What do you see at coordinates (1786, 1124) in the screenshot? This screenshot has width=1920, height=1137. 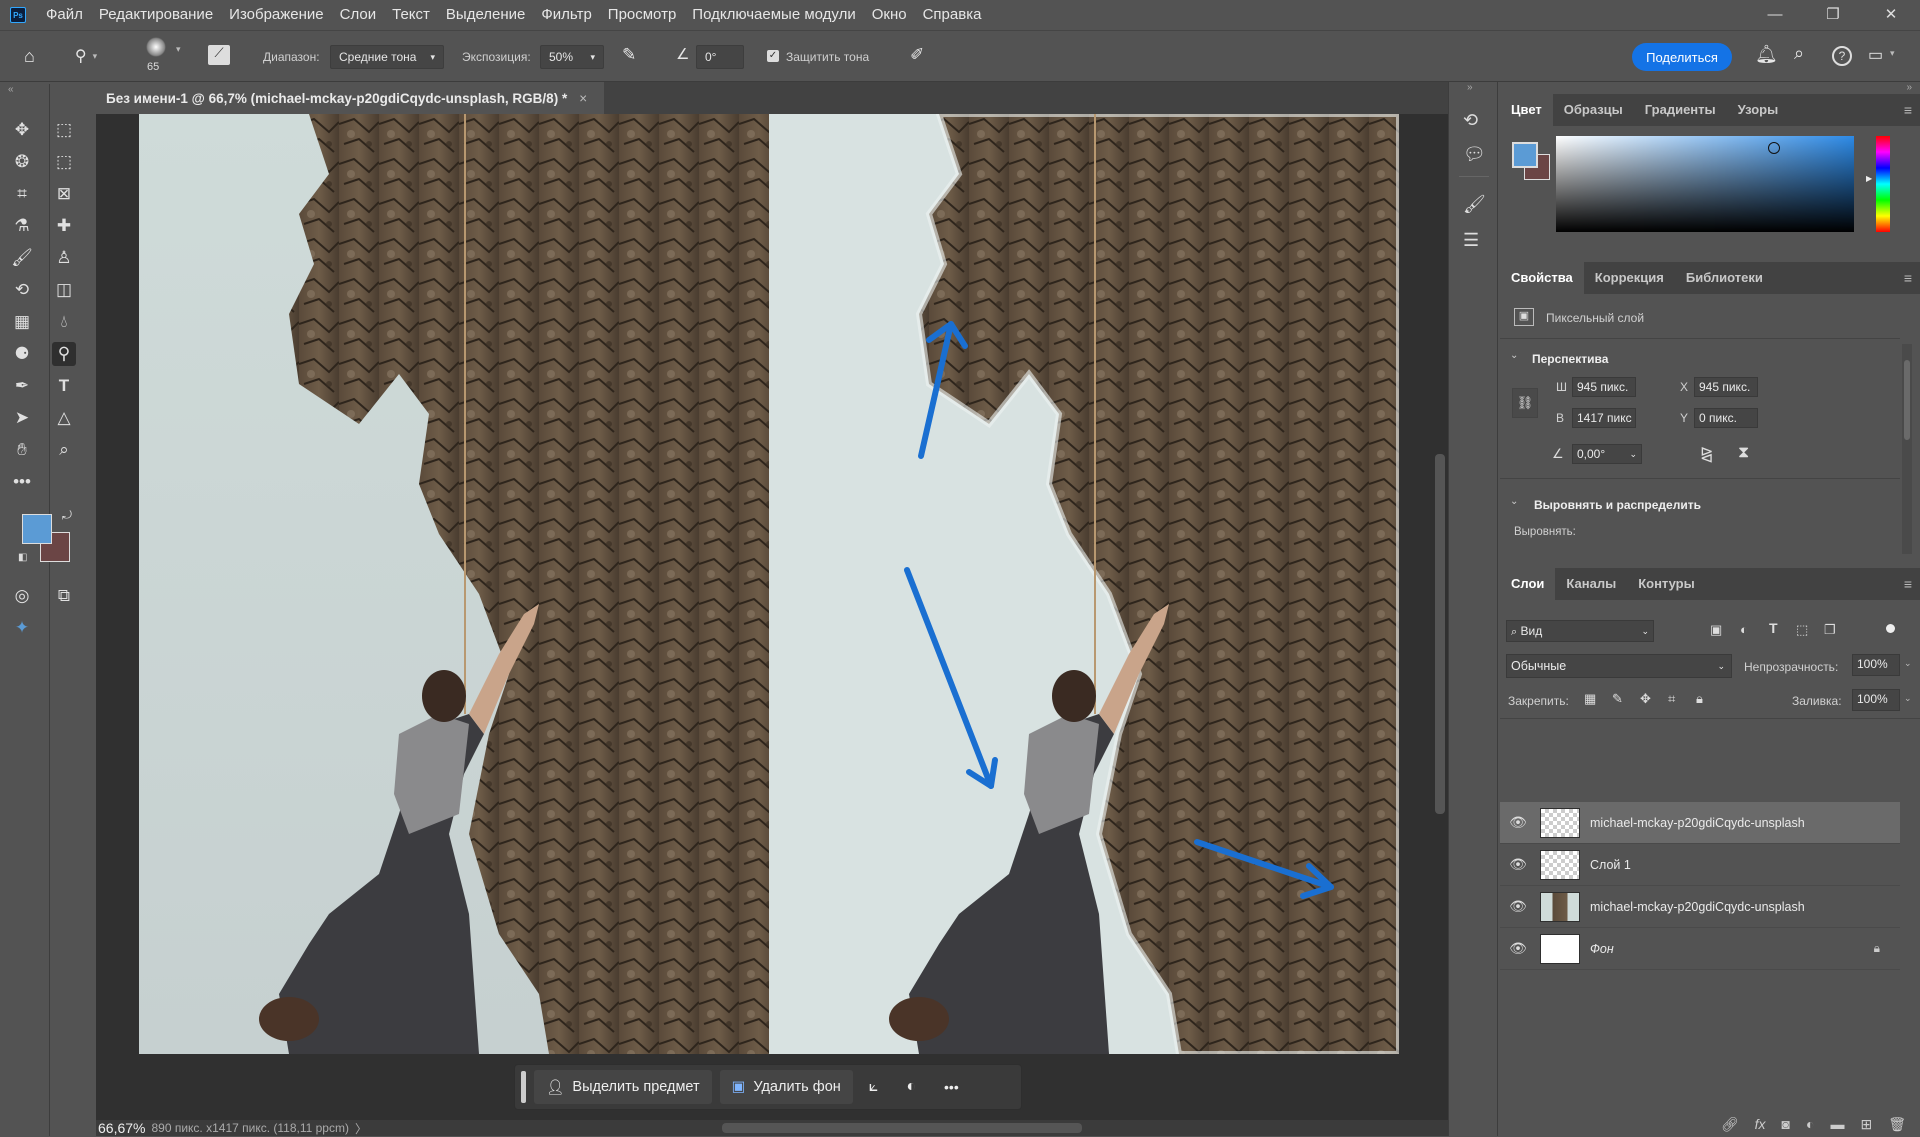 I see `mask-icon: ◙` at bounding box center [1786, 1124].